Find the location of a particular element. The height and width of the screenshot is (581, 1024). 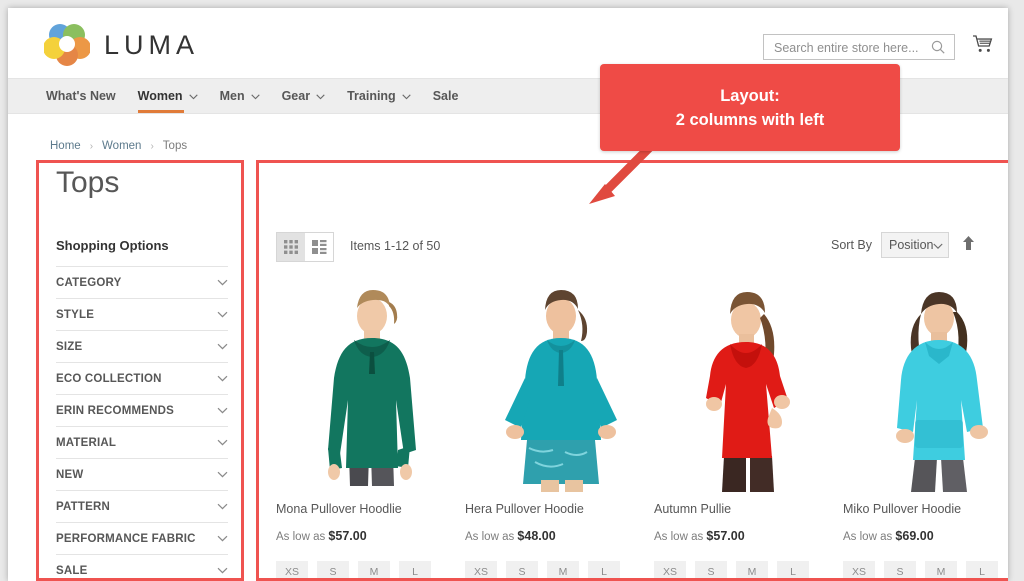

annotation-line-1: Layout: is located at coordinates (750, 95).